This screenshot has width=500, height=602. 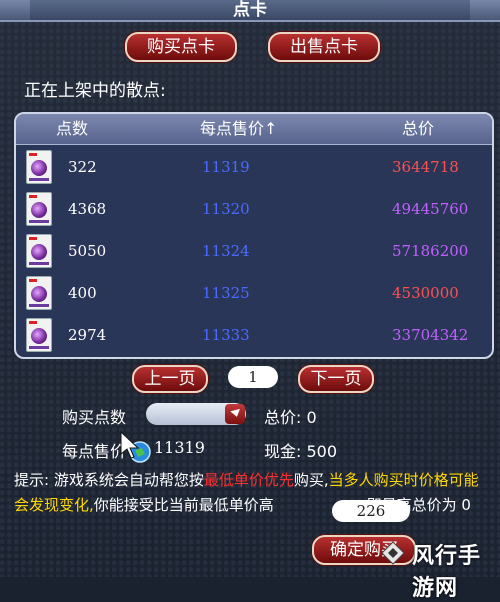 What do you see at coordinates (196, 414) in the screenshot?
I see `qty-input` at bounding box center [196, 414].